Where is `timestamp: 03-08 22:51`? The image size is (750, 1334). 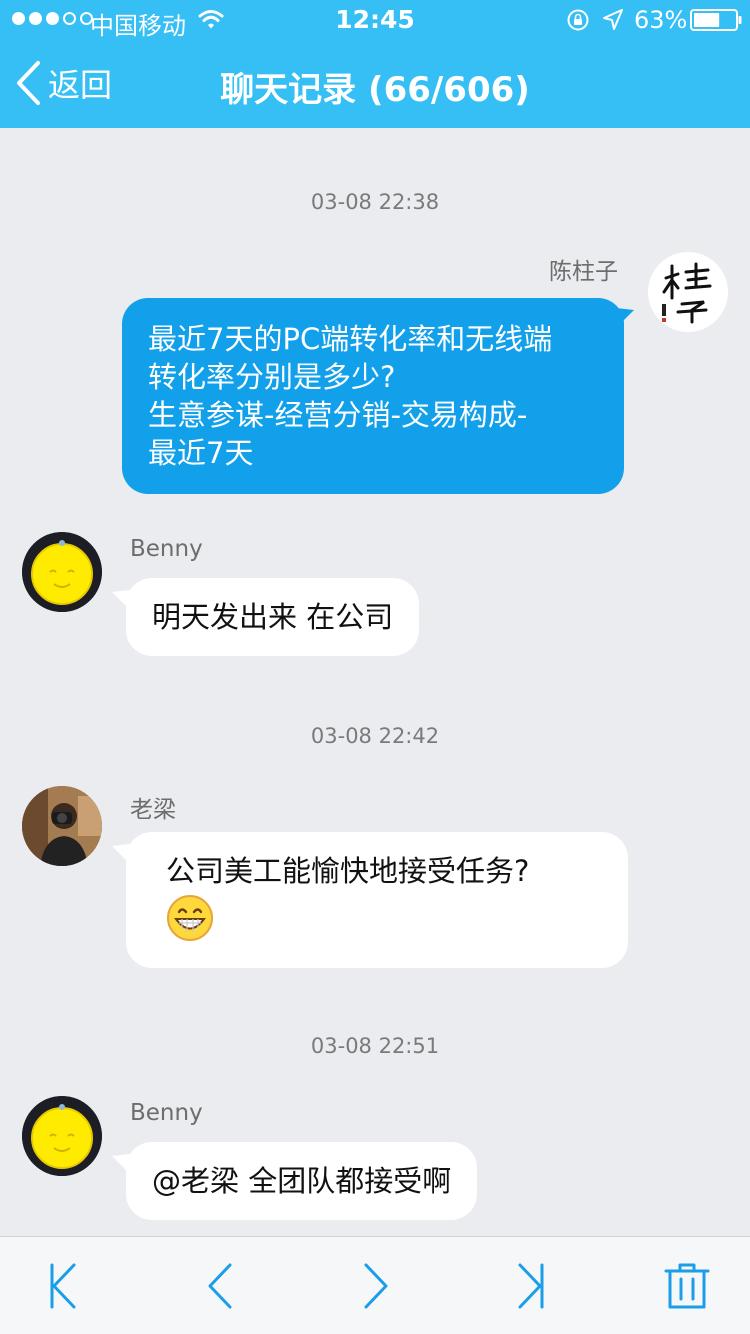 timestamp: 03-08 22:51 is located at coordinates (375, 1046).